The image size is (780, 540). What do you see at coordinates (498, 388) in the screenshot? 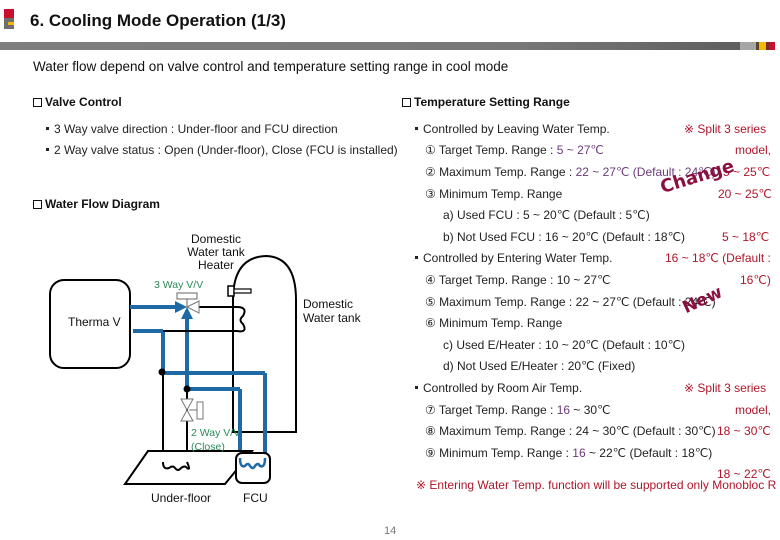
I see `room-air-item: Controlled by Room Air Temp.` at bounding box center [498, 388].